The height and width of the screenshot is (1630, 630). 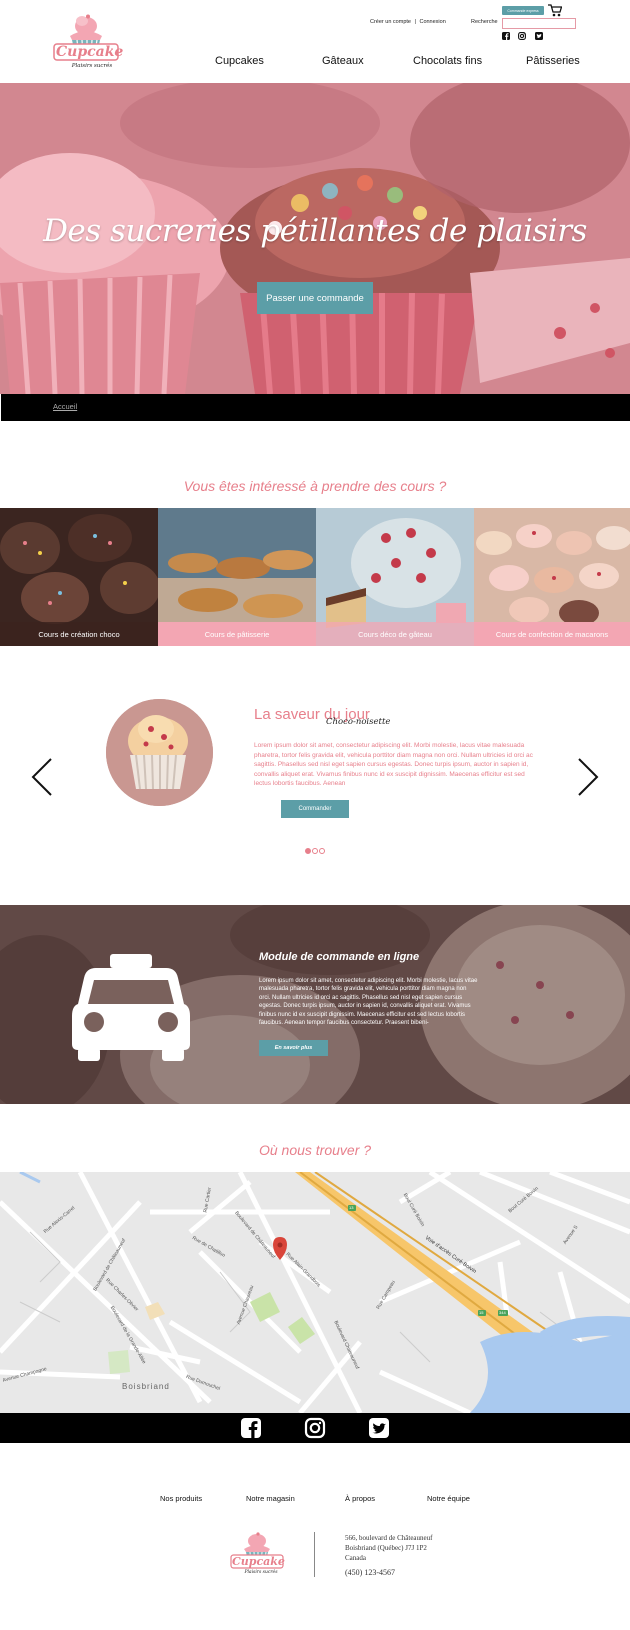 I want to click on daily-flavour-image, so click(x=159, y=752).